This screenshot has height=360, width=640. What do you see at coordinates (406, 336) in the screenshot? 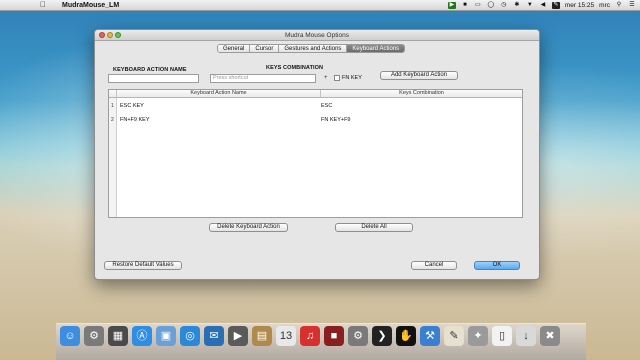
I see `mudra-icon: ✋` at bounding box center [406, 336].